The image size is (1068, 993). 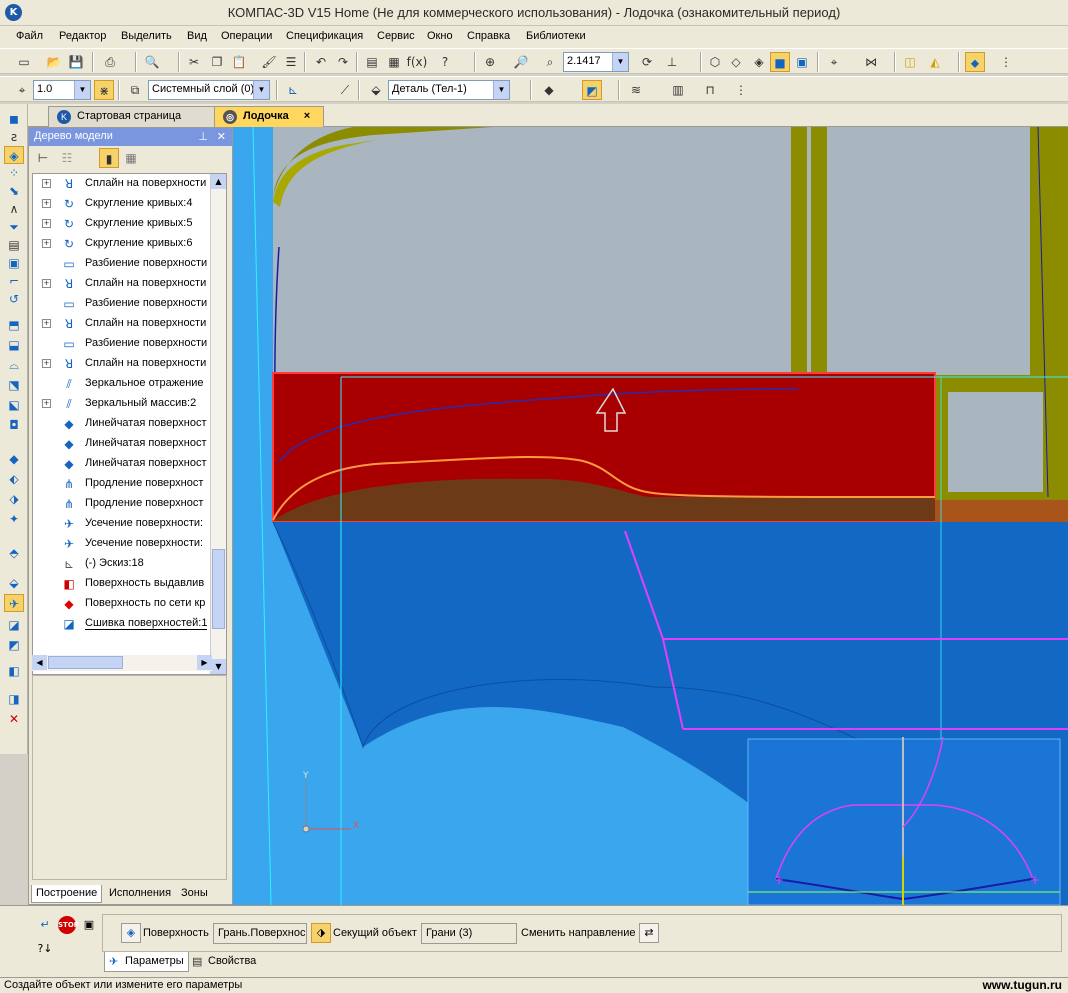 What do you see at coordinates (121, 244) in the screenshot?
I see `tree-item: + ↻ Скругление кривых:6` at bounding box center [121, 244].